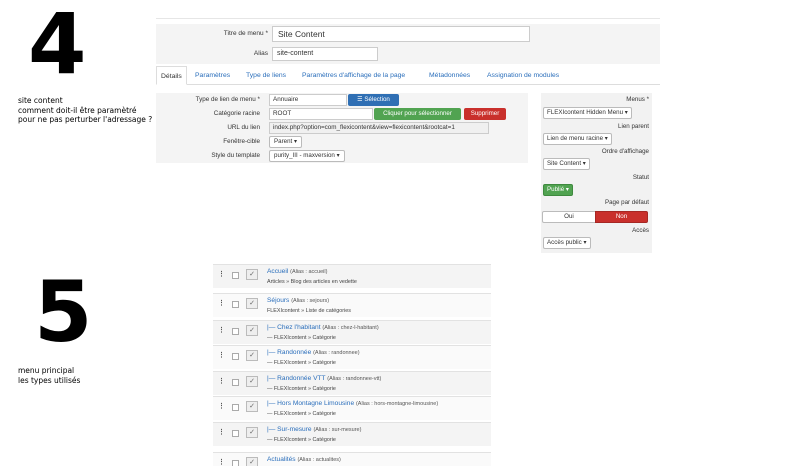 The image size is (800, 466). Describe the element at coordinates (289, 429) in the screenshot. I see `item-title-link: |— Sur-mesure` at that location.